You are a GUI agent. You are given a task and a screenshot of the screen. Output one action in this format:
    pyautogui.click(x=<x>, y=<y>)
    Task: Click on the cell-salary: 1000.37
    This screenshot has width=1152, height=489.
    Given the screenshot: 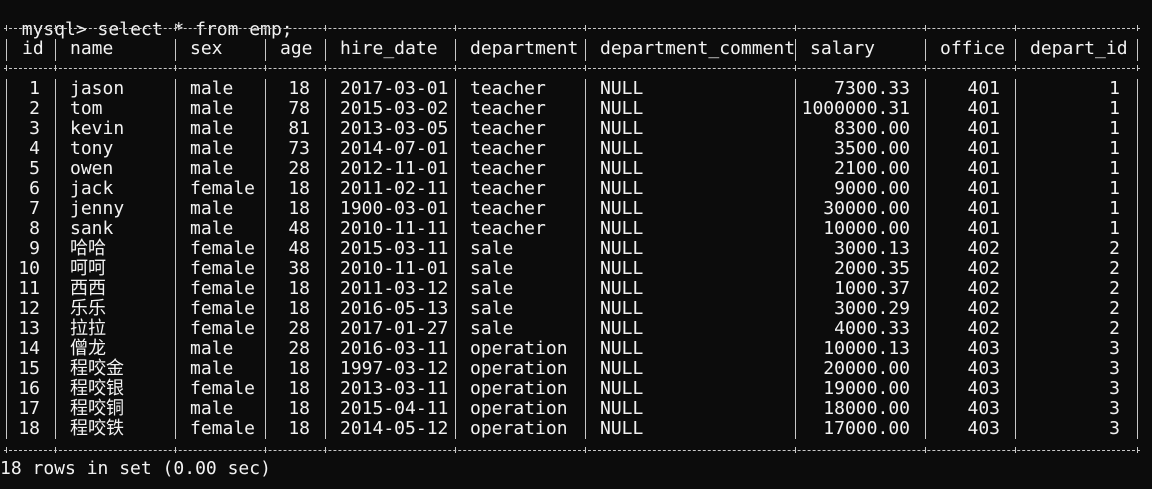 What is the action you would take?
    pyautogui.click(x=872, y=288)
    